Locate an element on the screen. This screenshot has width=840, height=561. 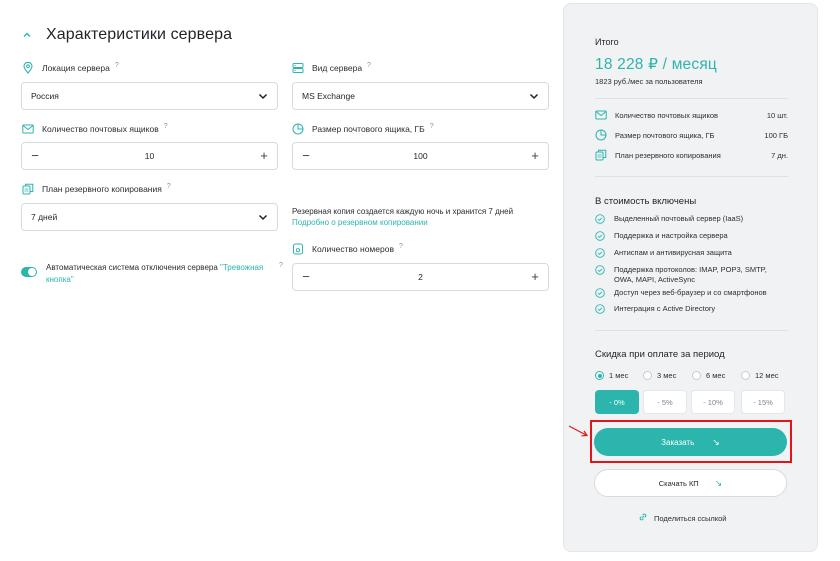
spec-row: План резервного копирования 7 дн. is located at coordinates (691, 155).